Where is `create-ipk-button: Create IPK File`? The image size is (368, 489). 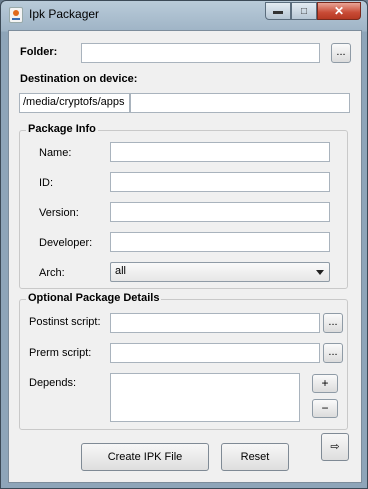
create-ipk-button: Create IPK File is located at coordinates (145, 457).